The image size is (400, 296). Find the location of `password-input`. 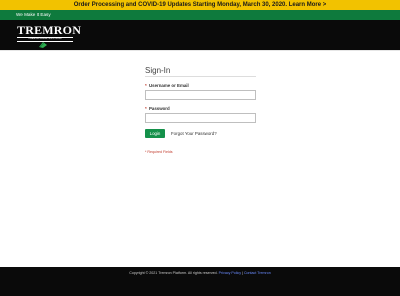

password-input is located at coordinates (200, 118).